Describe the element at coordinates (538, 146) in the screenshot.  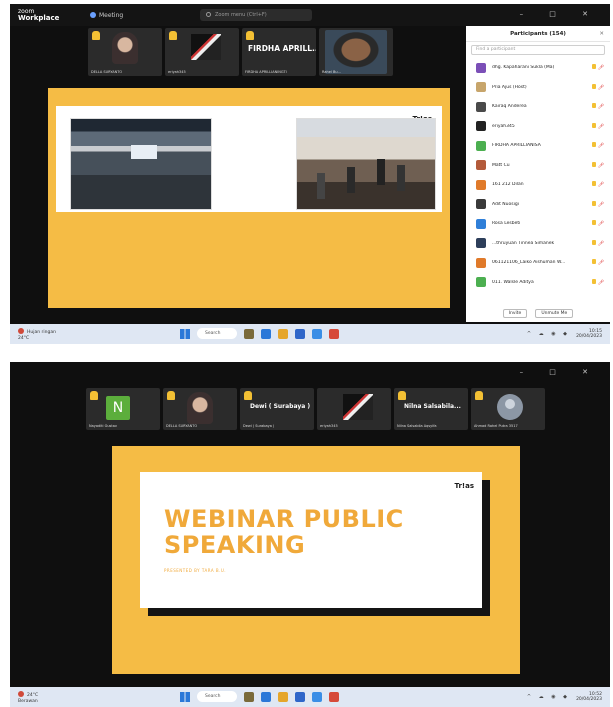
I see `participant-row: FIRDHA APRILLIANISA 🎤︎` at that location.